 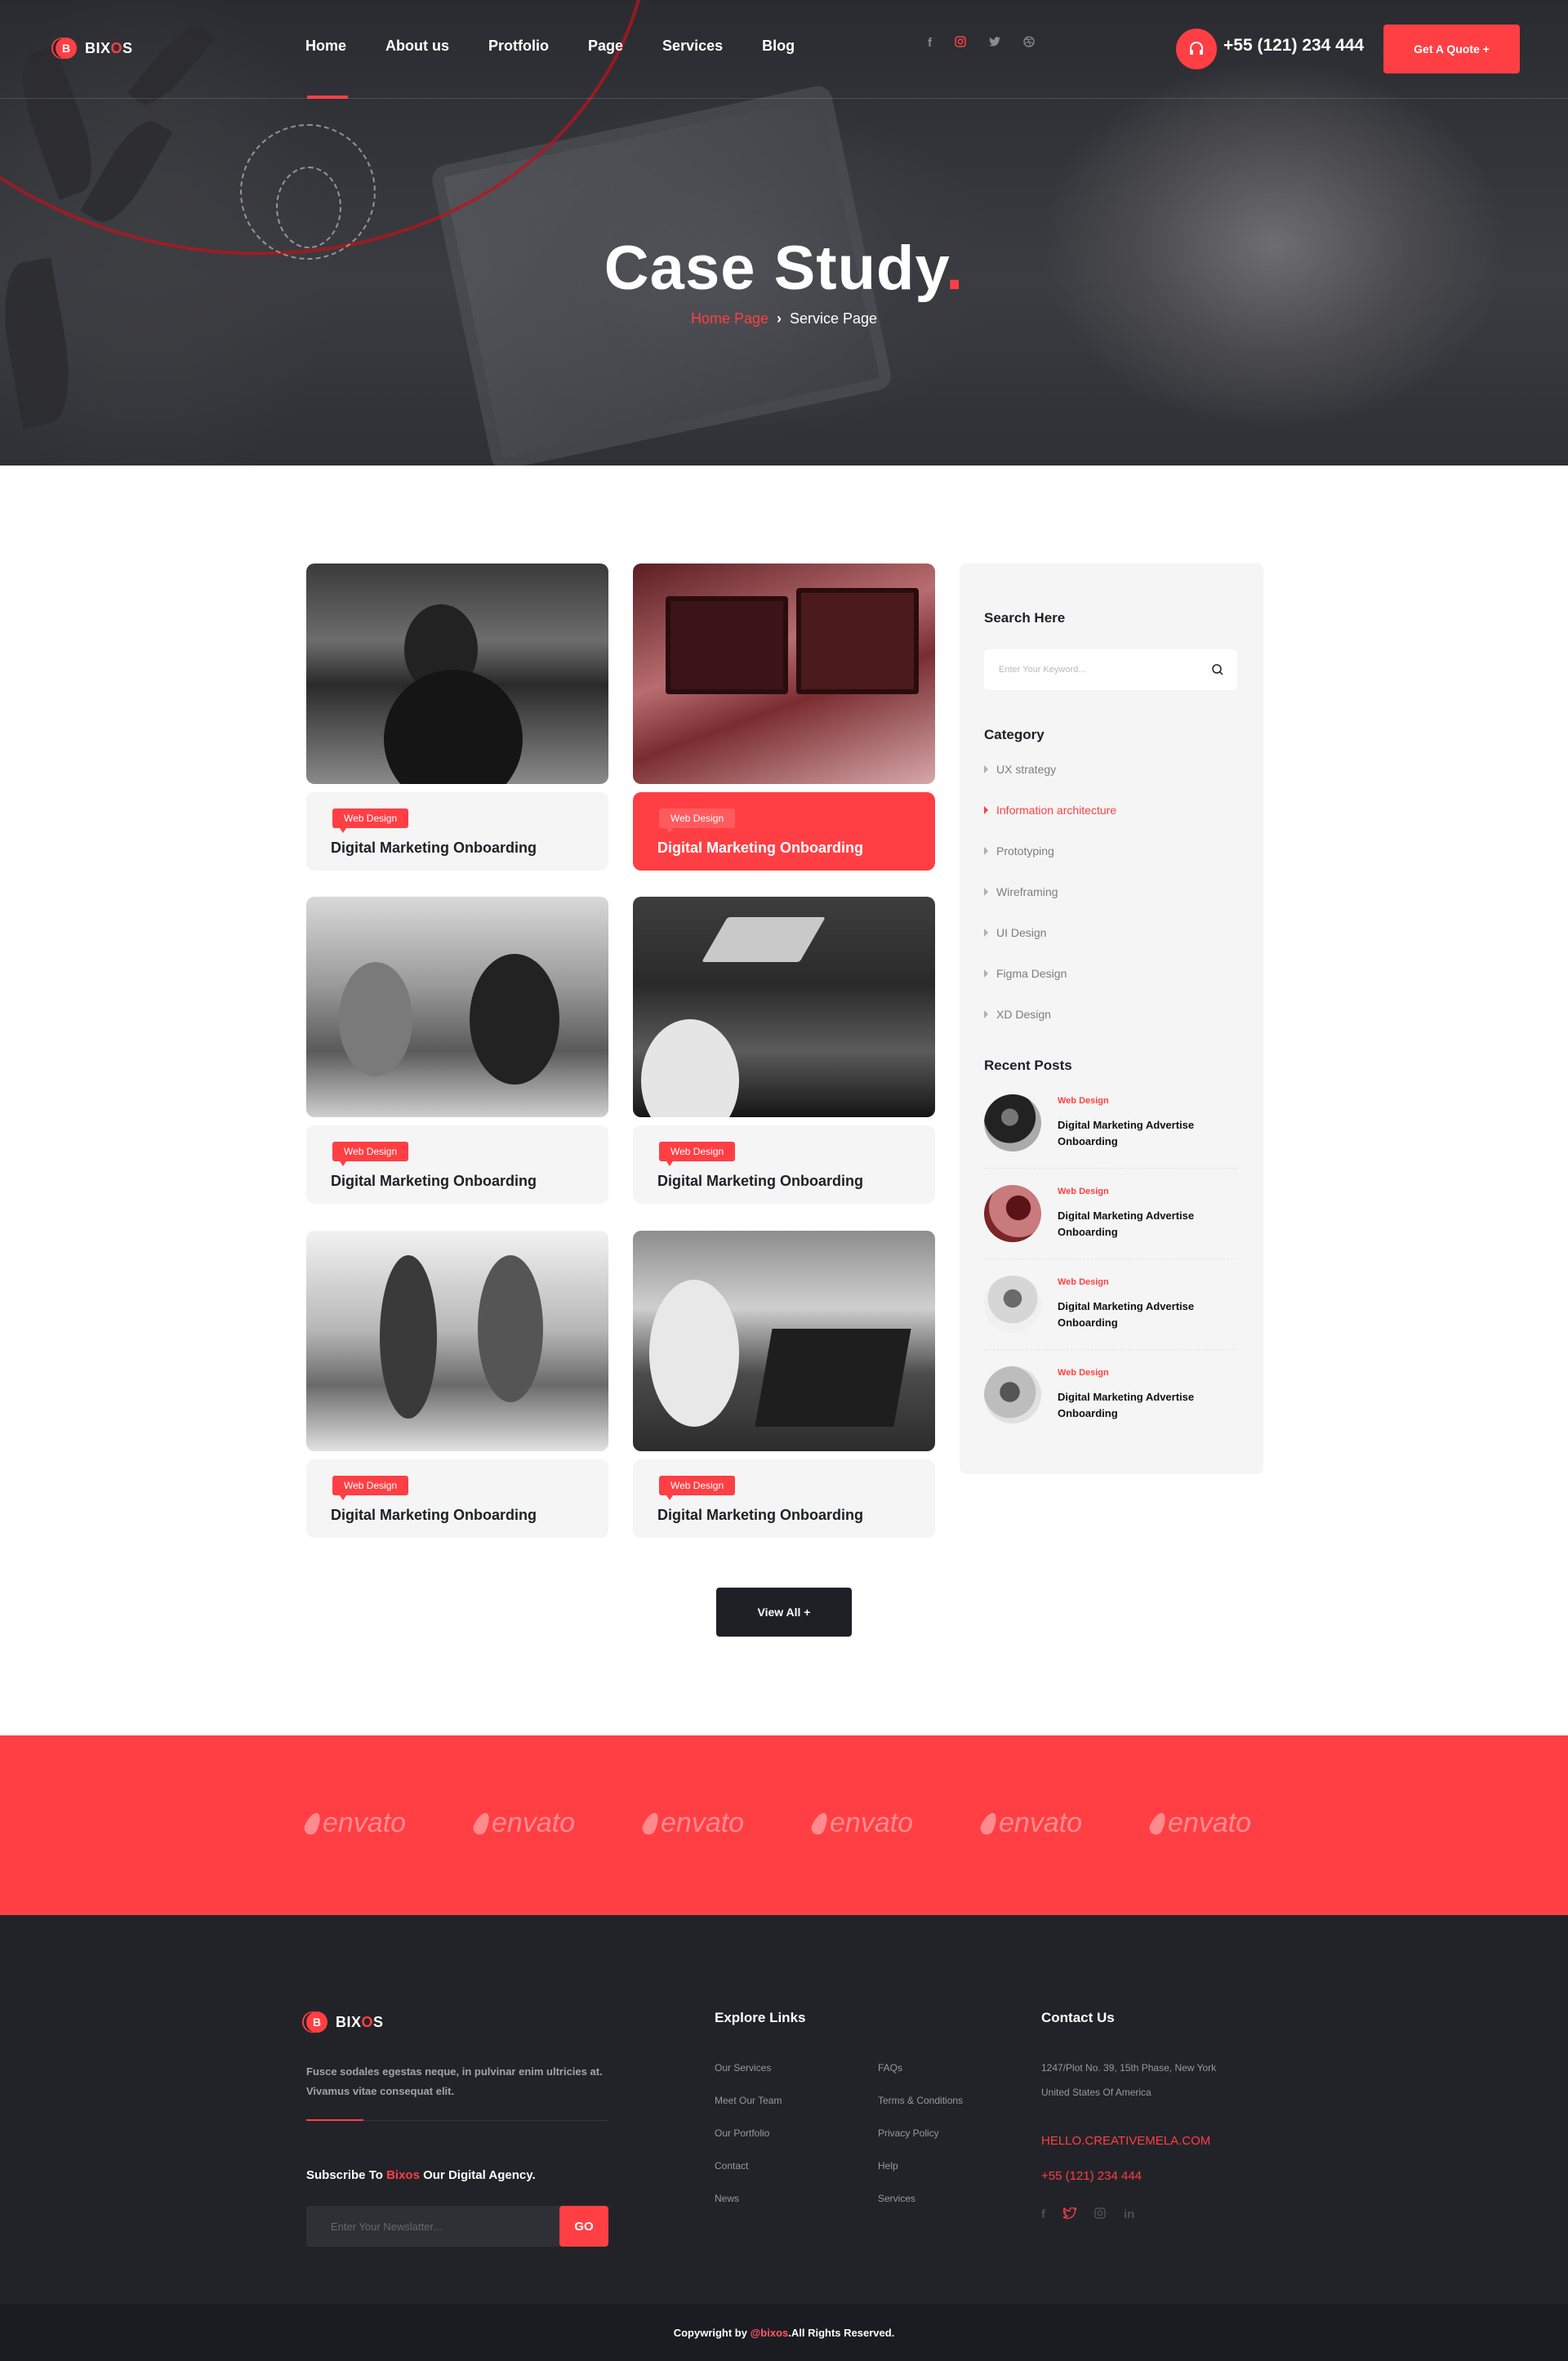 I want to click on chevron-right-icon: ›, so click(x=779, y=318).